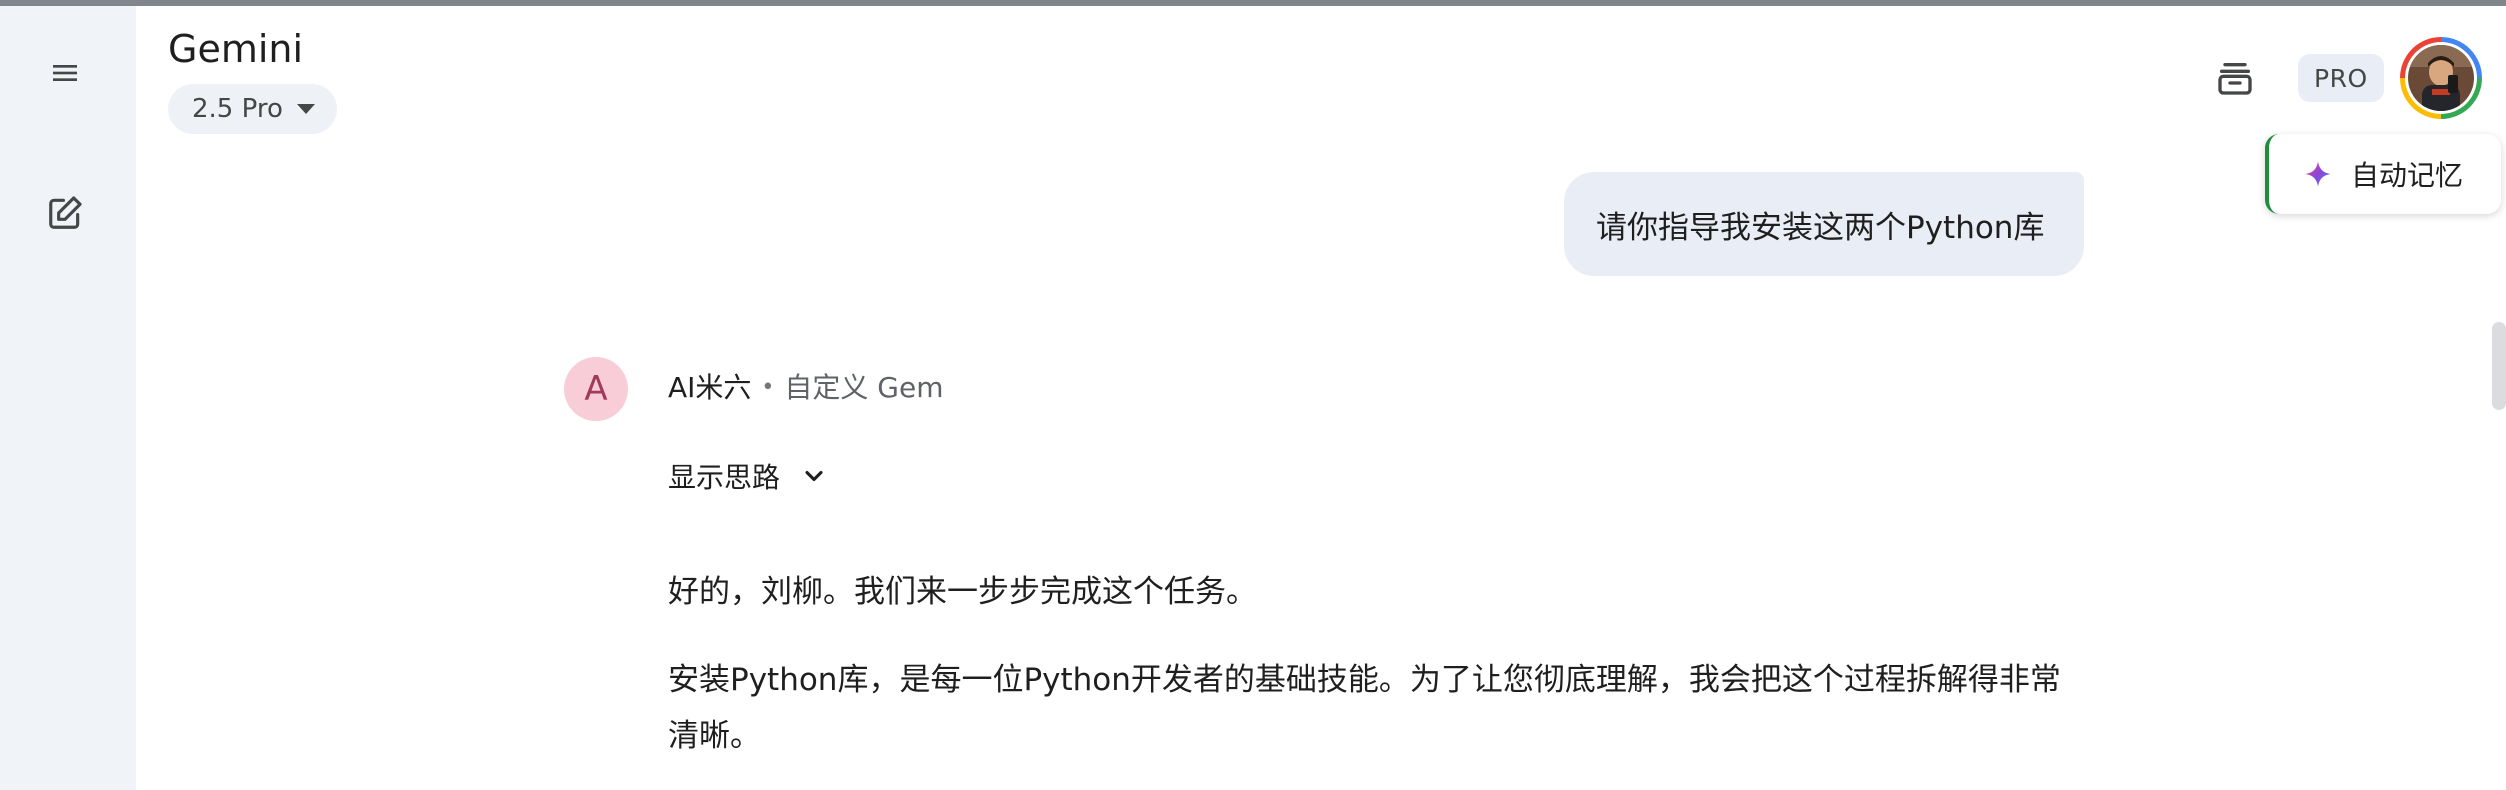  I want to click on pro-badge: PRO, so click(2341, 78).